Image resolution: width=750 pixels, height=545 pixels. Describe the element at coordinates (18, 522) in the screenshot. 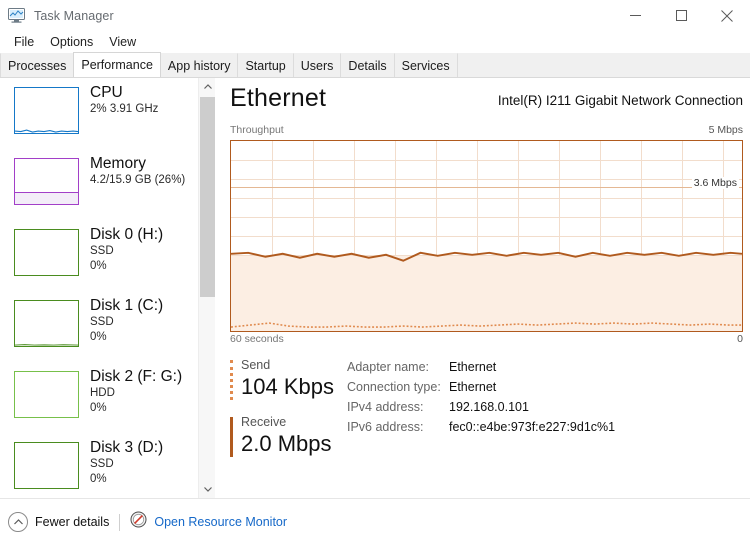

I see `chevron-up-circle-icon` at that location.